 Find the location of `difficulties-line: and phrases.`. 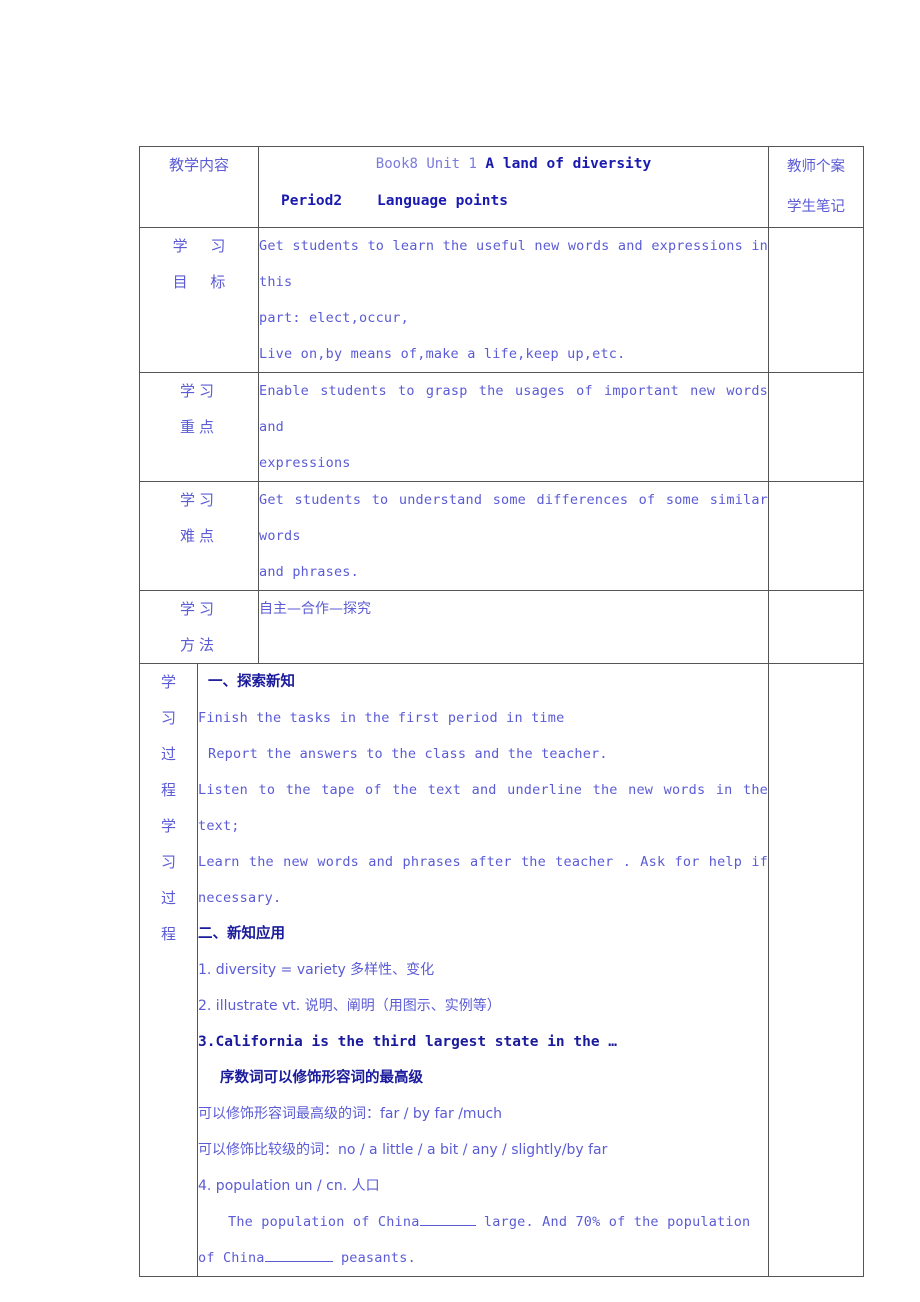

difficulties-line: and phrases. is located at coordinates (309, 572).